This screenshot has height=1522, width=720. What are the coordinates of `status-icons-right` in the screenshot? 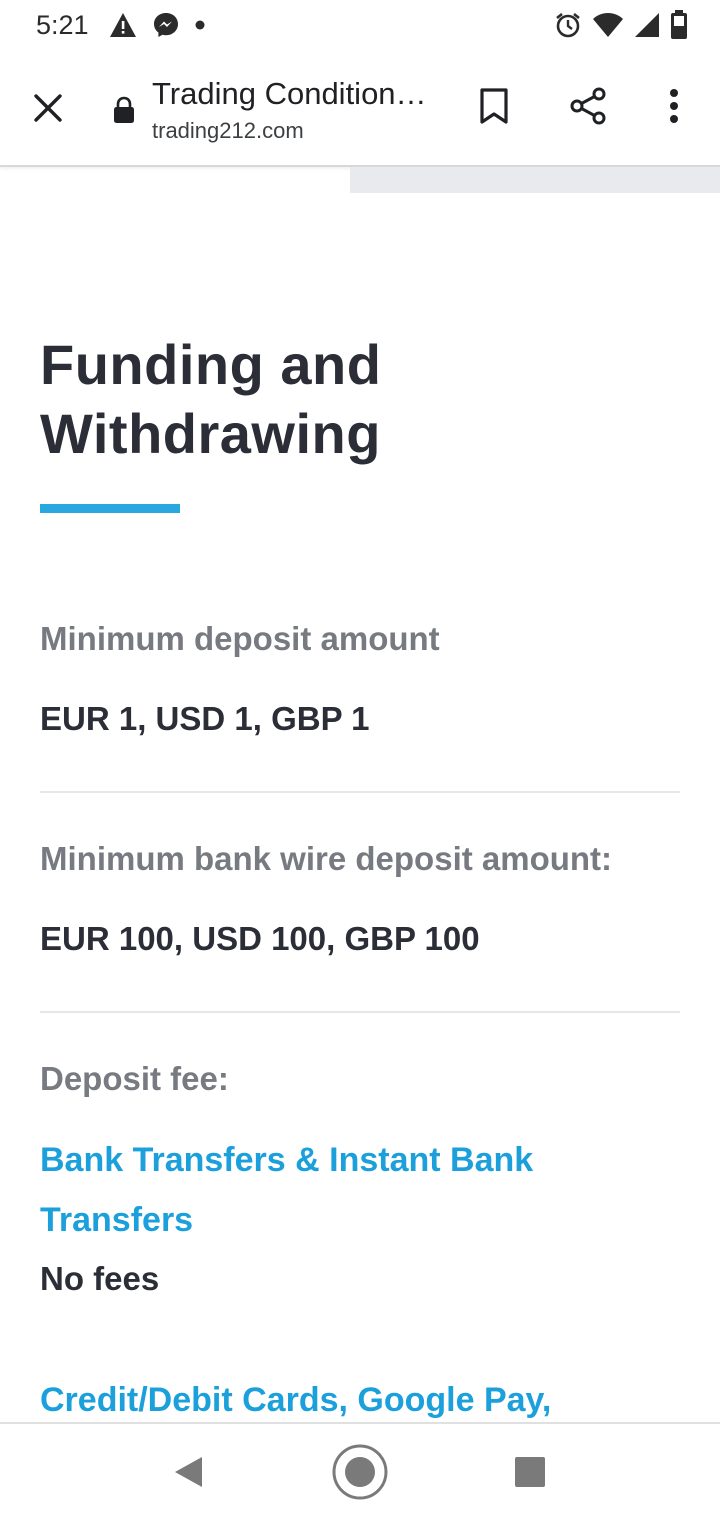 It's located at (621, 27).